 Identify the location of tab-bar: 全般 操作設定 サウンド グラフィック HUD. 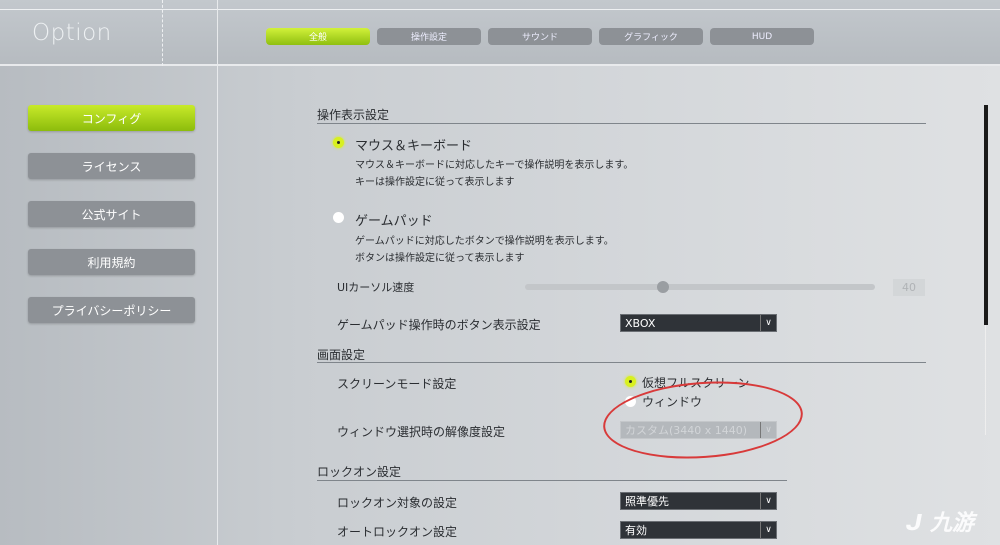
(540, 36).